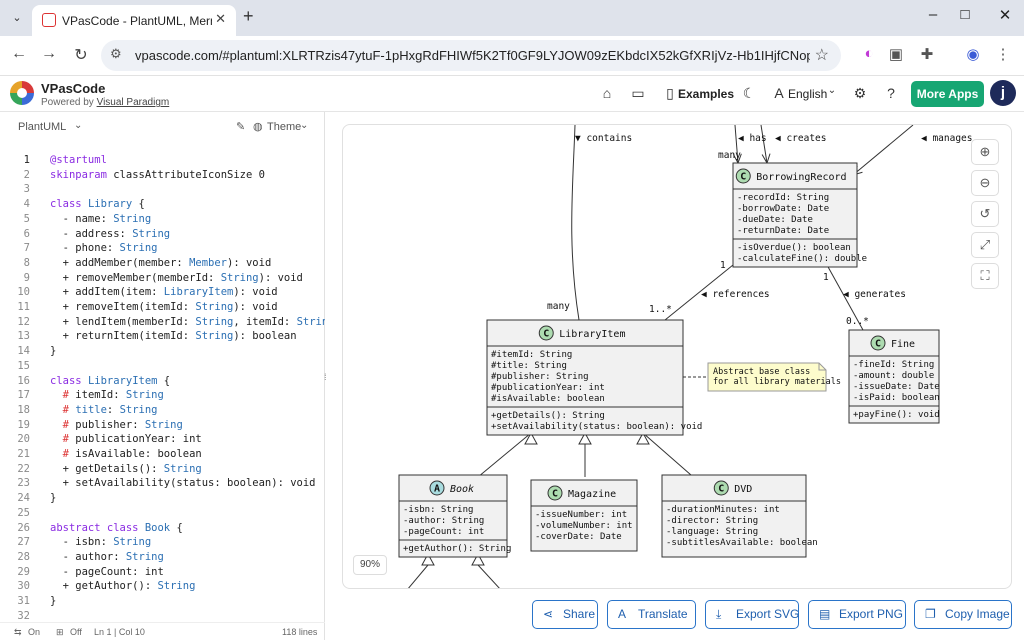 The height and width of the screenshot is (640, 1024). I want to click on export-png-button: ▤ Export PNG, so click(857, 614).